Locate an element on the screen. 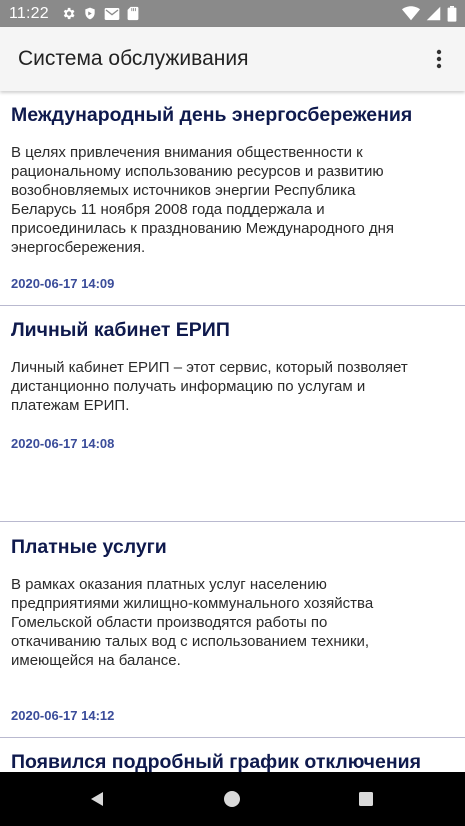  home-icon is located at coordinates (232, 799).